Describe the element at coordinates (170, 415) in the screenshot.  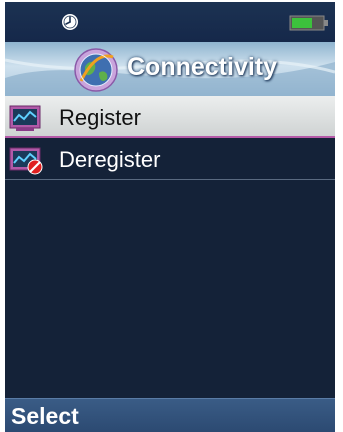
I see `softkey-bar: Select` at that location.